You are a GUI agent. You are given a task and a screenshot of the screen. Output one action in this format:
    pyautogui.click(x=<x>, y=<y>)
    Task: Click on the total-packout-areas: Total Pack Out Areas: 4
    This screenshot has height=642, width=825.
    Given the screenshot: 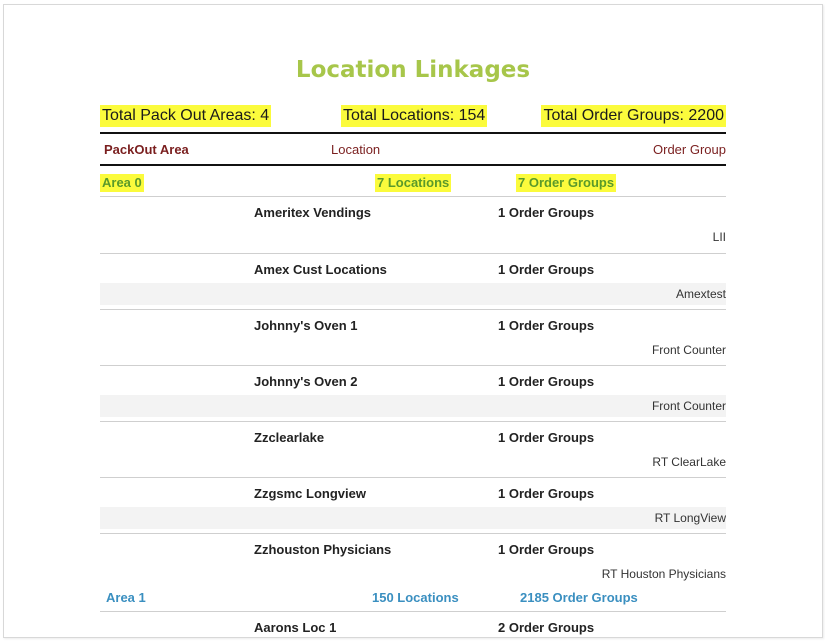 What is the action you would take?
    pyautogui.click(x=186, y=116)
    